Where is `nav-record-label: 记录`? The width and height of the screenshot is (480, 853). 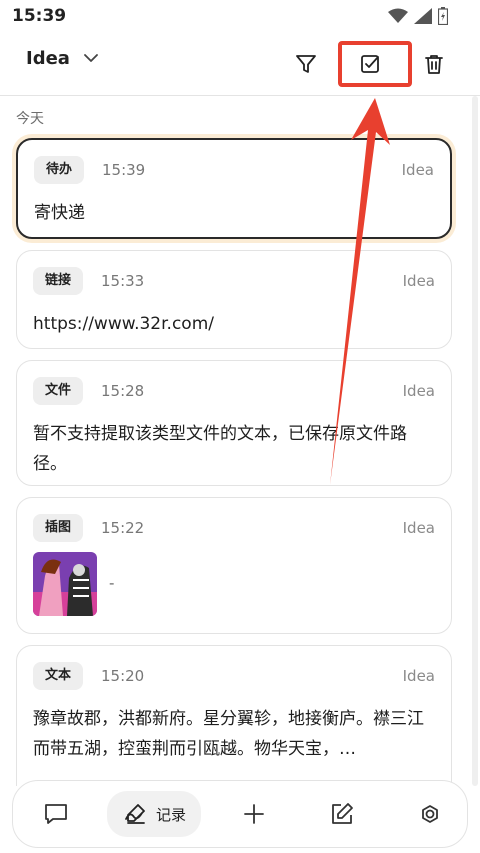 nav-record-label: 记录 is located at coordinates (170, 814).